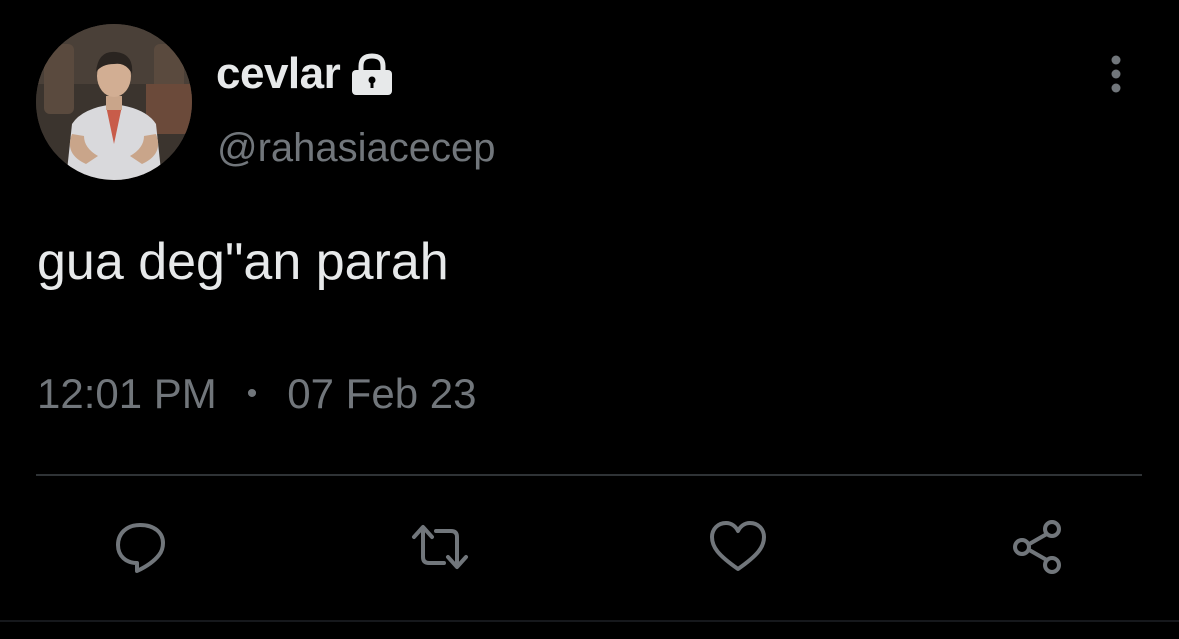  I want to click on reply-button, so click(140, 547).